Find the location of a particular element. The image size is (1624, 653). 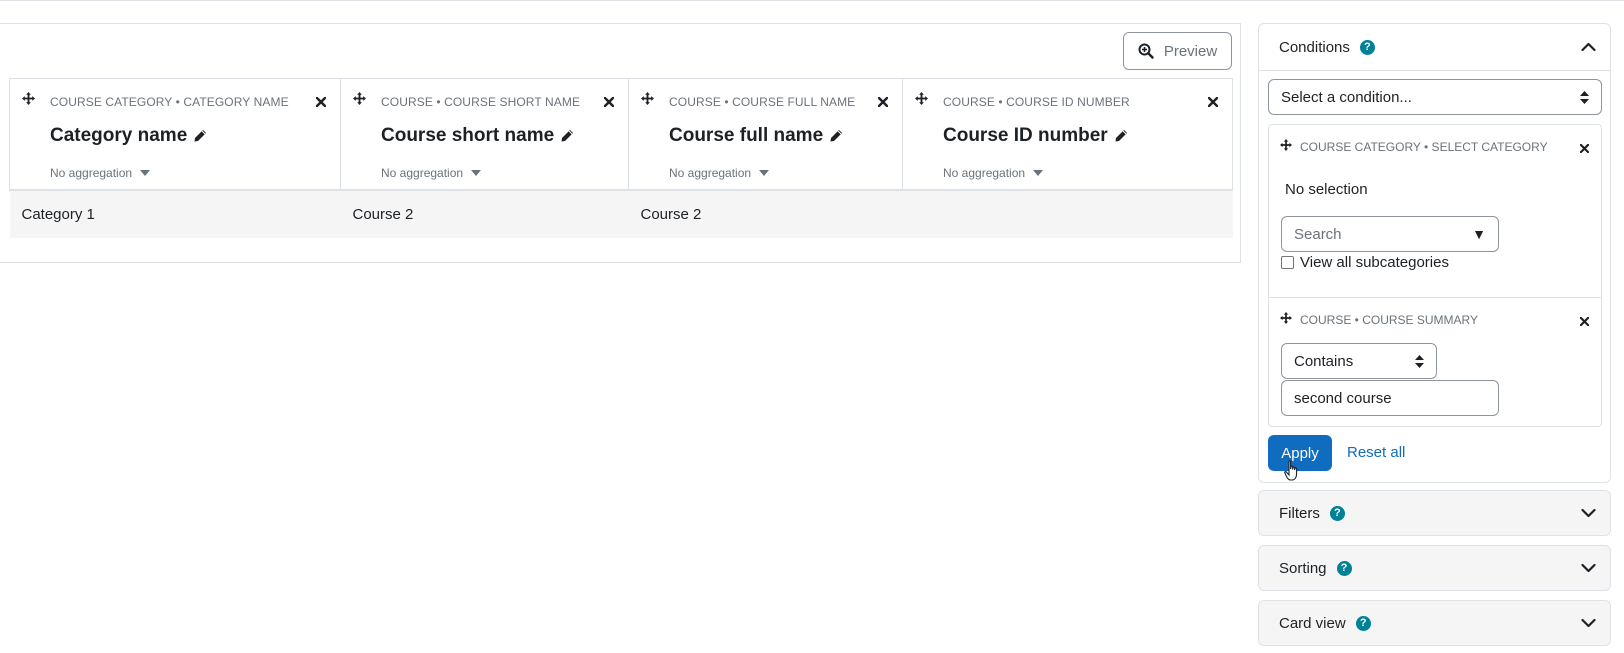

filters-panel: Filters ? is located at coordinates (1434, 513).